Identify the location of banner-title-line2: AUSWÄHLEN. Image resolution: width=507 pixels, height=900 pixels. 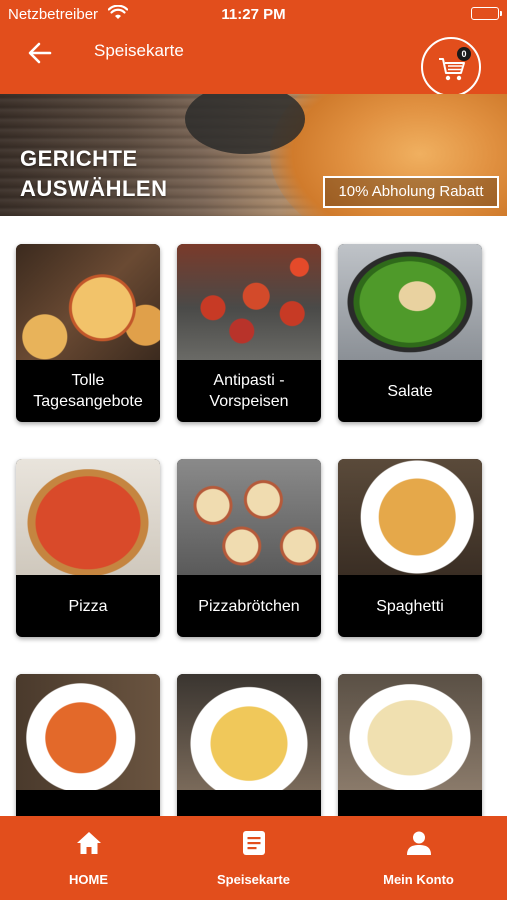
(94, 188).